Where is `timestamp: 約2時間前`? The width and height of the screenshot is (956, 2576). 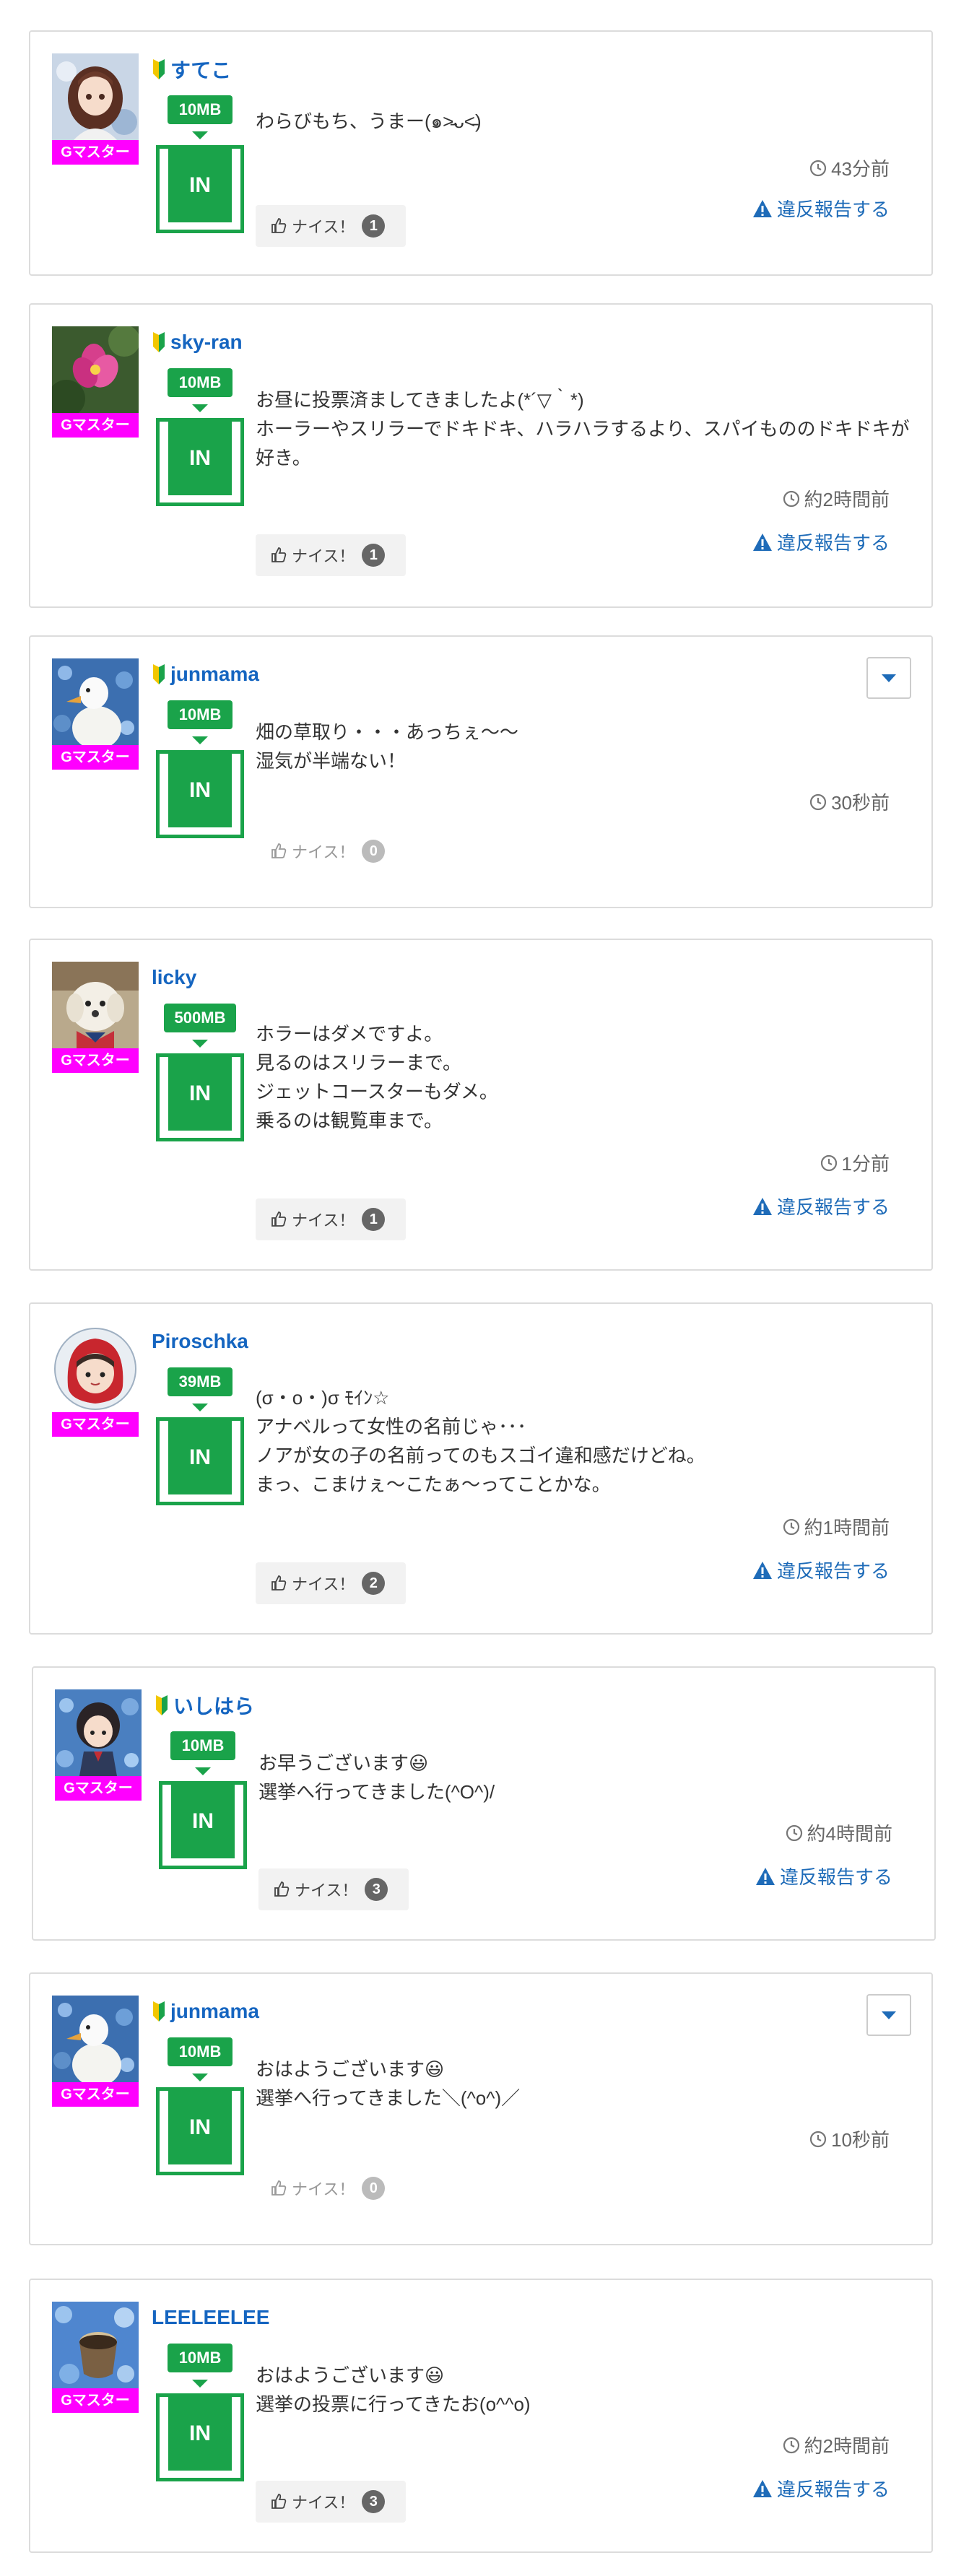
timestamp: 約2時間前 is located at coordinates (836, 498).